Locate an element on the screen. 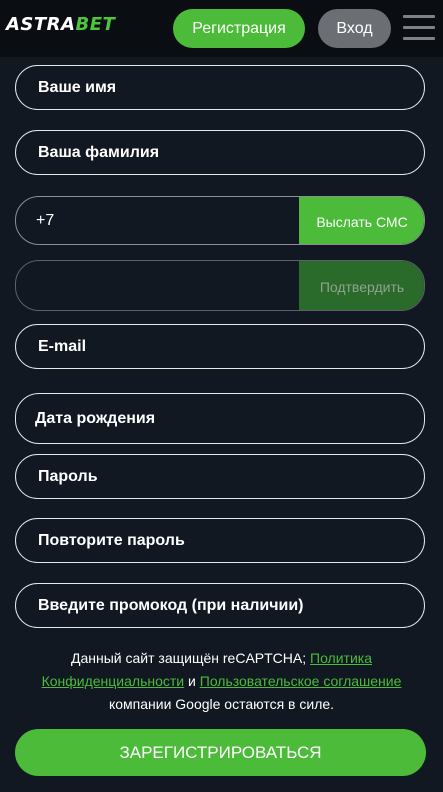  email-placeholder: E-mail is located at coordinates (62, 346).